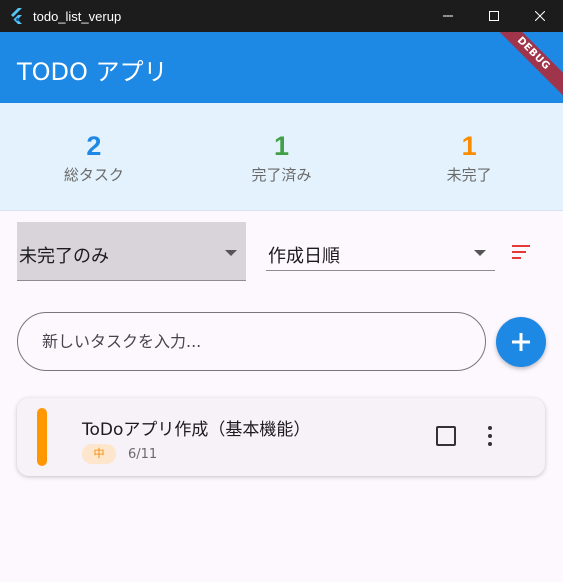 Image resolution: width=563 pixels, height=582 pixels. Describe the element at coordinates (446, 436) in the screenshot. I see `task-complete-checkbox` at that location.